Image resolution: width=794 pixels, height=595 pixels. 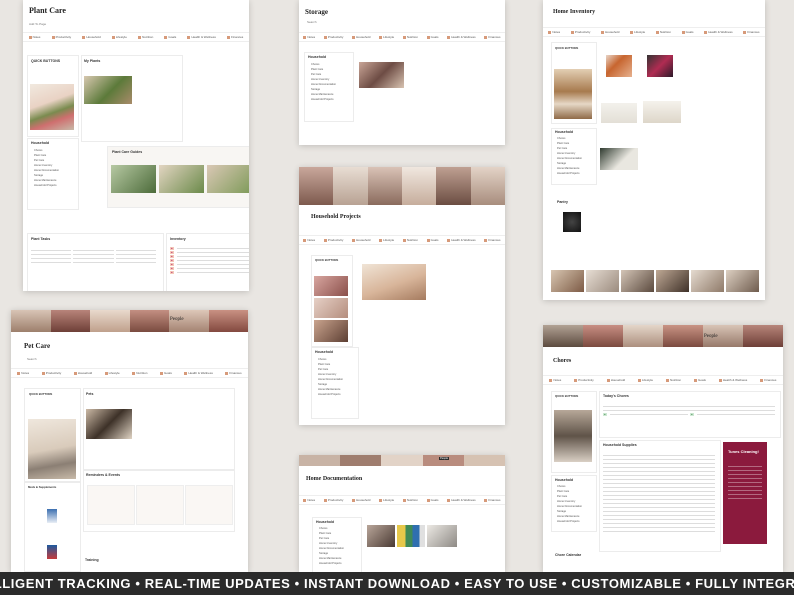 What do you see at coordinates (37, 24) in the screenshot?
I see `add-to-page-button: Add To Page` at bounding box center [37, 24].